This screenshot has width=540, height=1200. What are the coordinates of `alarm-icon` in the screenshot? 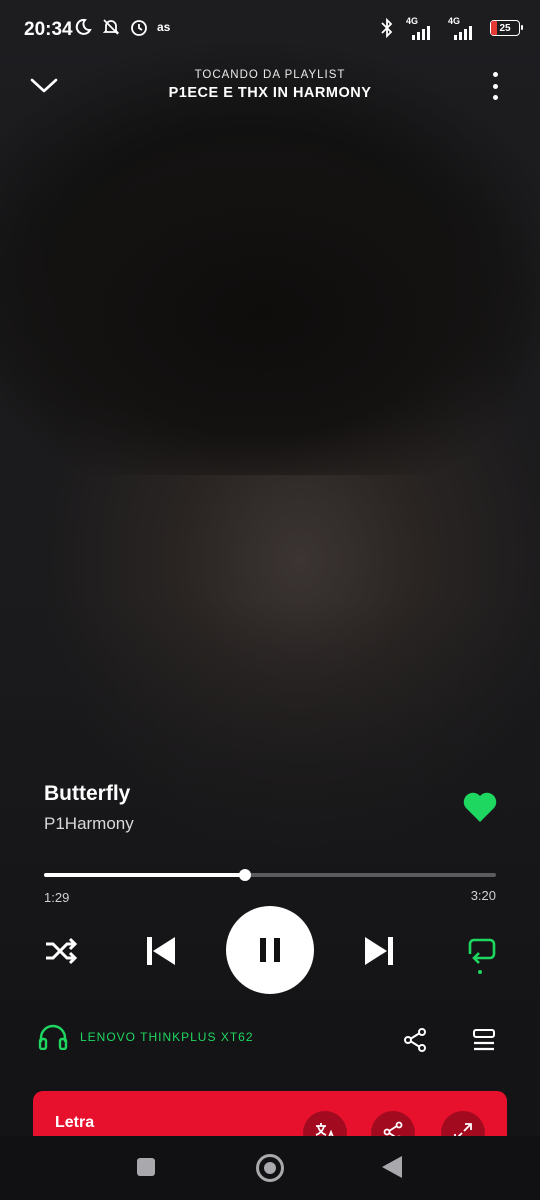 It's located at (139, 27).